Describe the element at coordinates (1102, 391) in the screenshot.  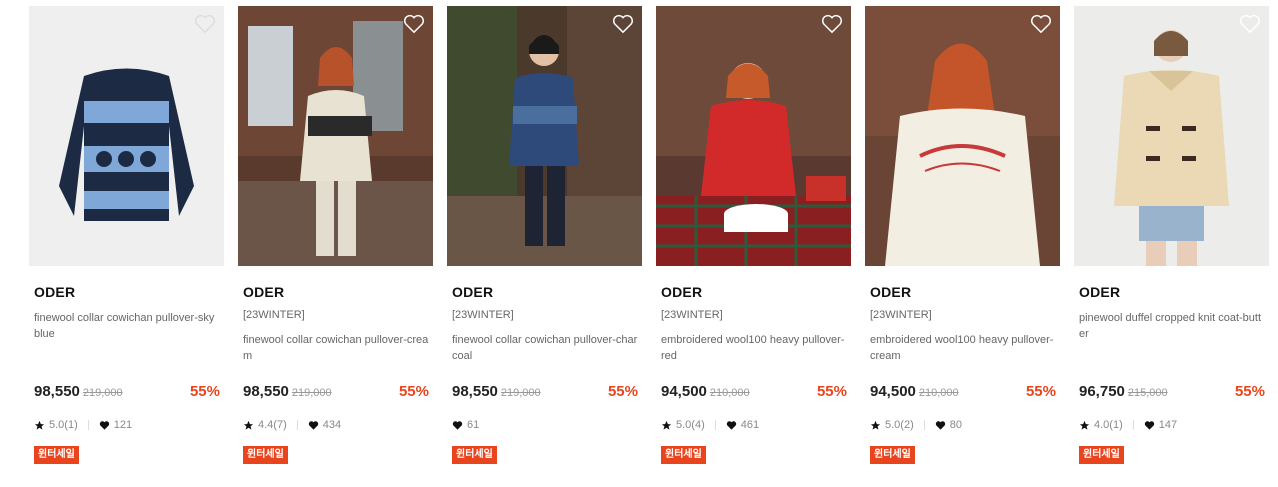
I see `sale-price: 96,750` at that location.